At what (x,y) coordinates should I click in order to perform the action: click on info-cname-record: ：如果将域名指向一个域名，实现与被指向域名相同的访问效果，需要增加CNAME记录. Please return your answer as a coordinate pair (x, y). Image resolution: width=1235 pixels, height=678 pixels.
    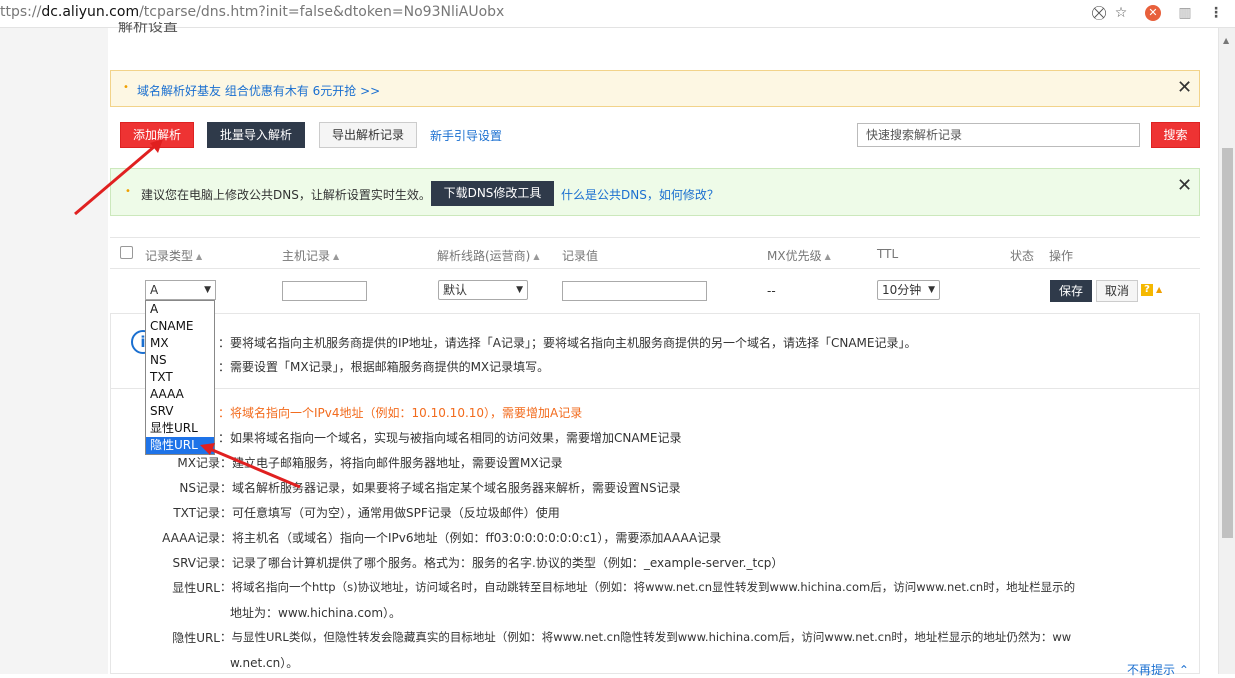
    Looking at the image, I should click on (450, 438).